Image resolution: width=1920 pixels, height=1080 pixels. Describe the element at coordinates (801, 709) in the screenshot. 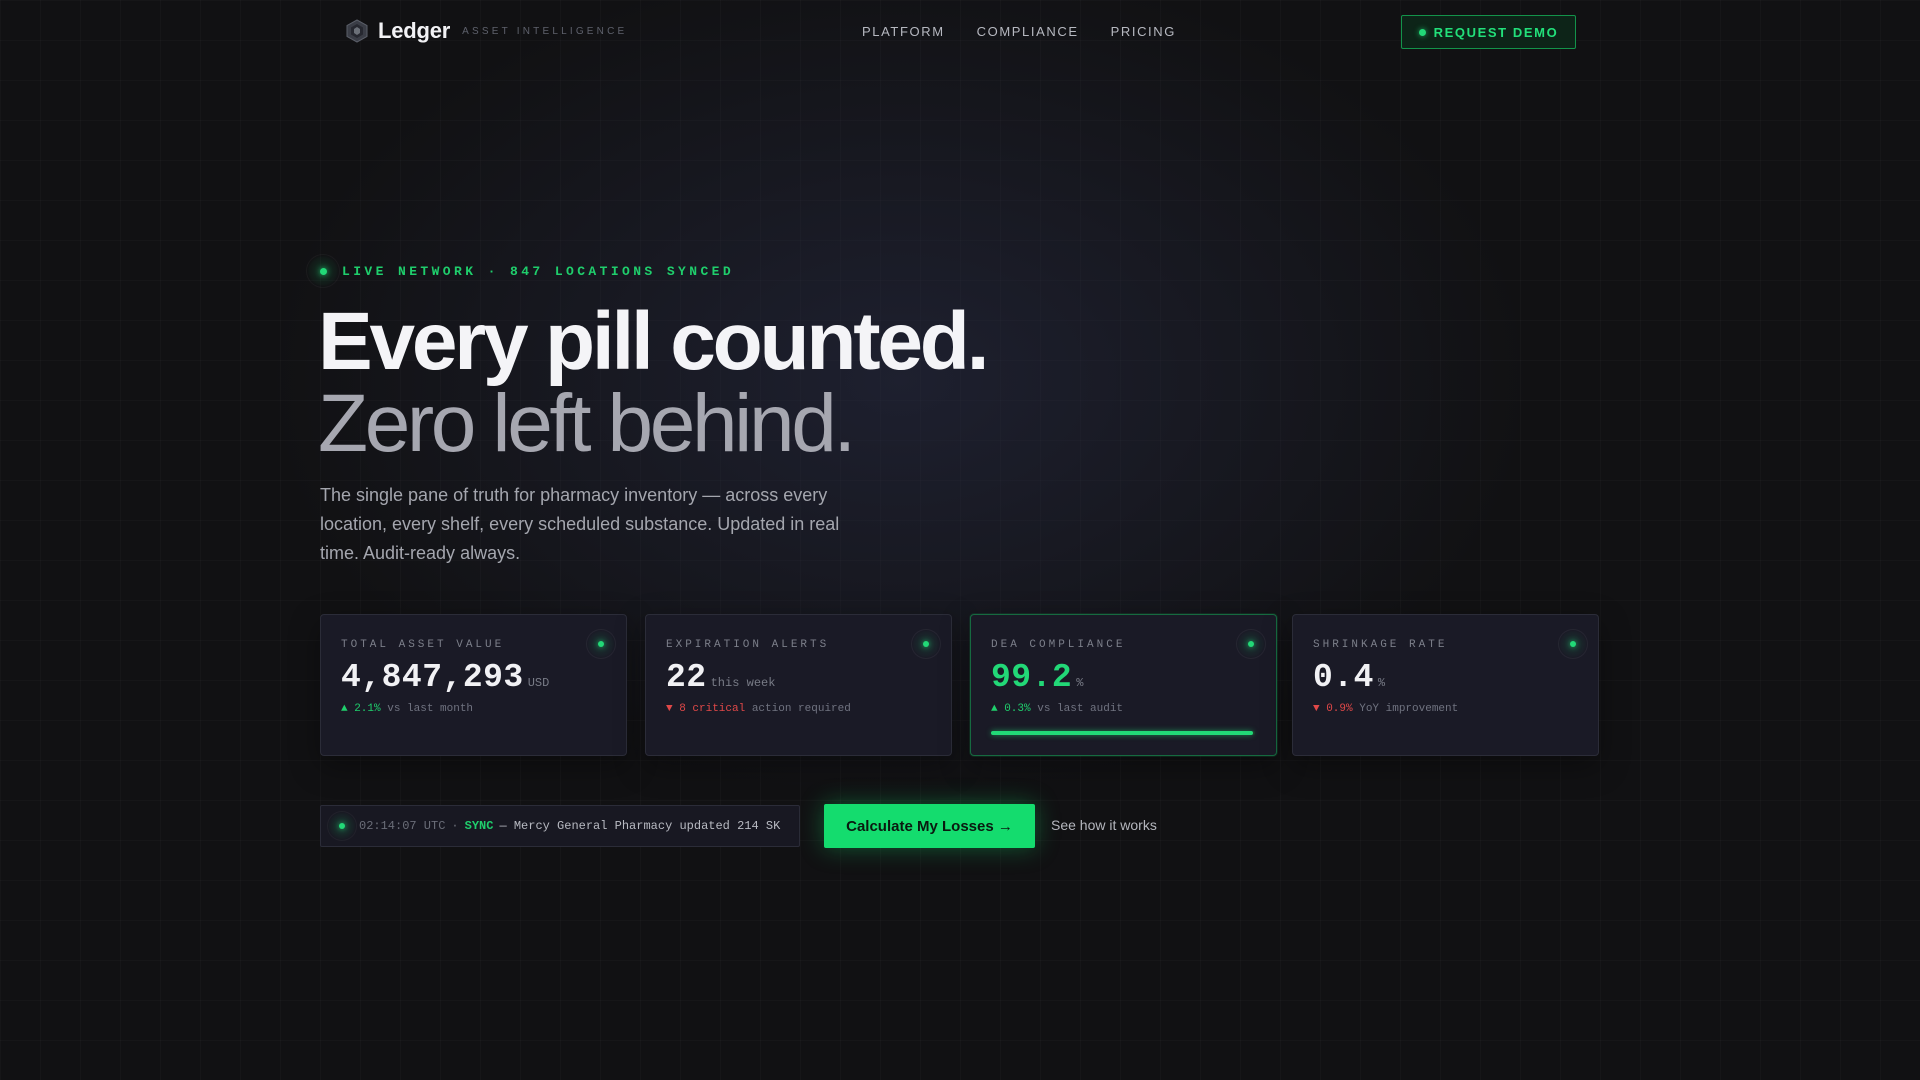

I see `card-delta-note: action required` at that location.